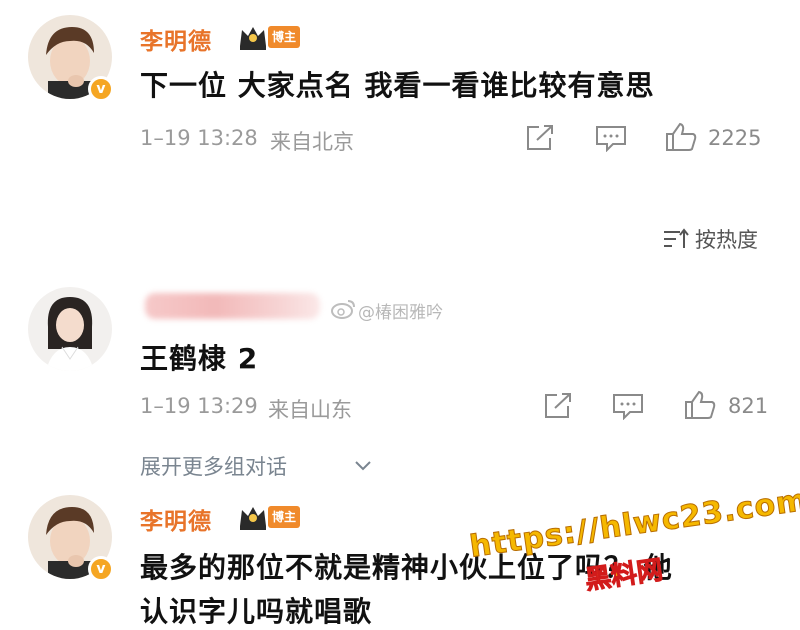  I want to click on sort-by-hot-button: 按热度, so click(726, 239).